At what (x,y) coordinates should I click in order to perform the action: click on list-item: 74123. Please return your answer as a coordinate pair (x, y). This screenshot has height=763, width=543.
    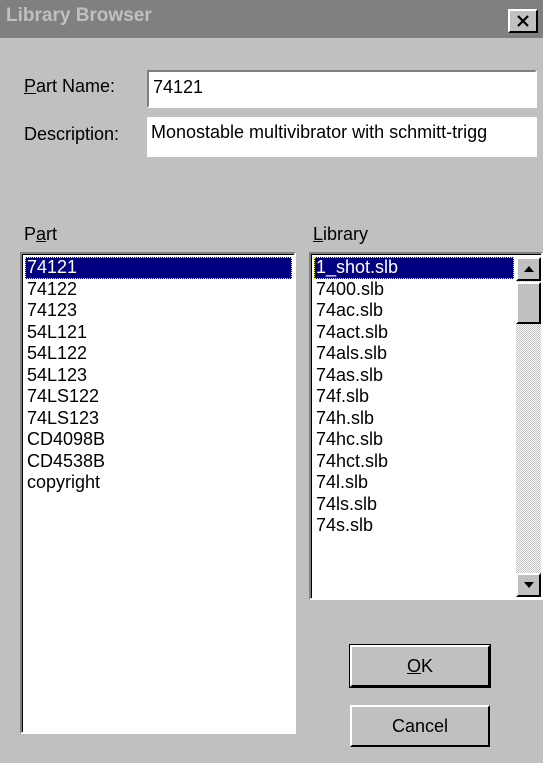
    Looking at the image, I should click on (158, 311).